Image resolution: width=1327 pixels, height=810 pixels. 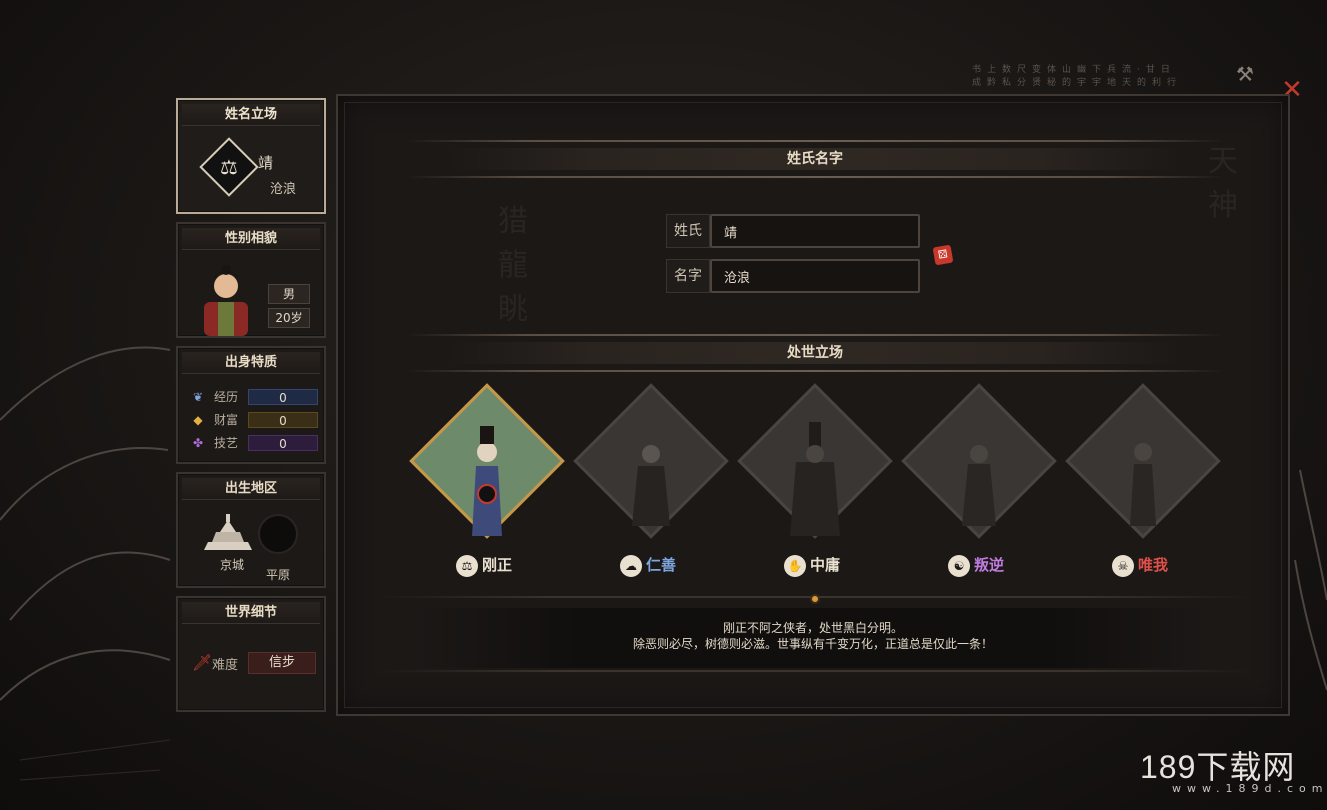 I want to click on upright-hero-figure, so click(x=487, y=481).